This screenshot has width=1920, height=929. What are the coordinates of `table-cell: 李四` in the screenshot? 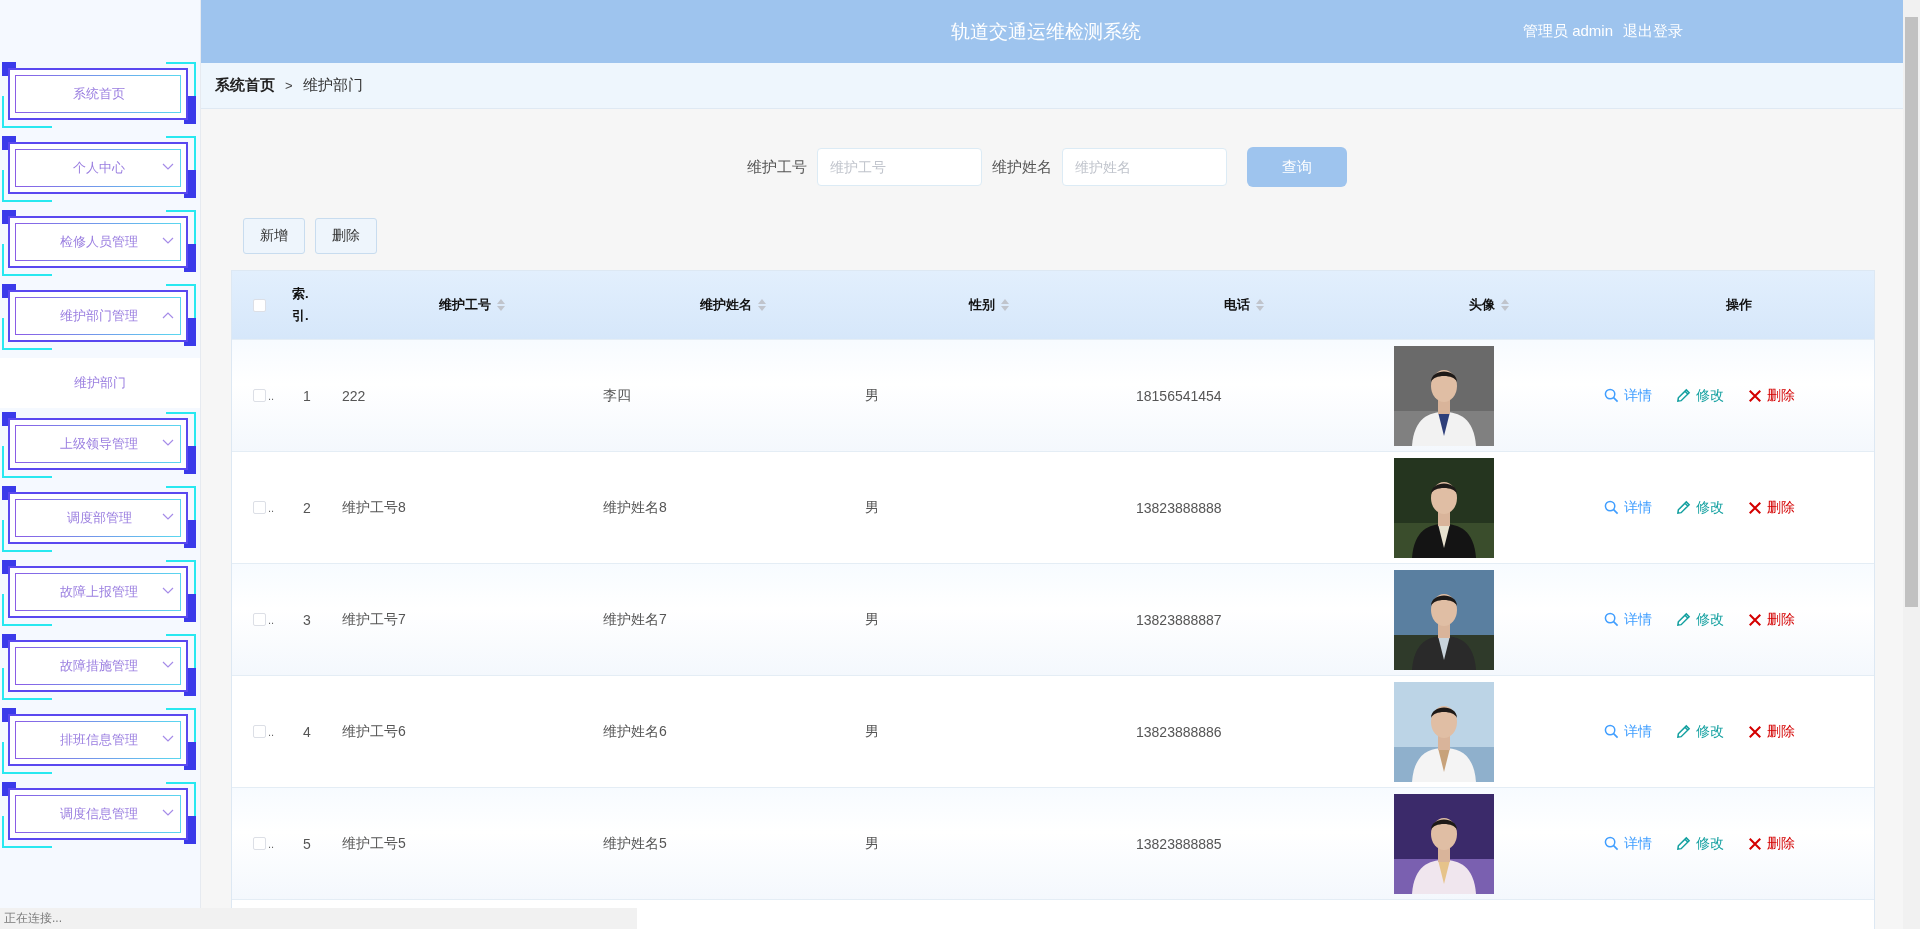 It's located at (617, 395).